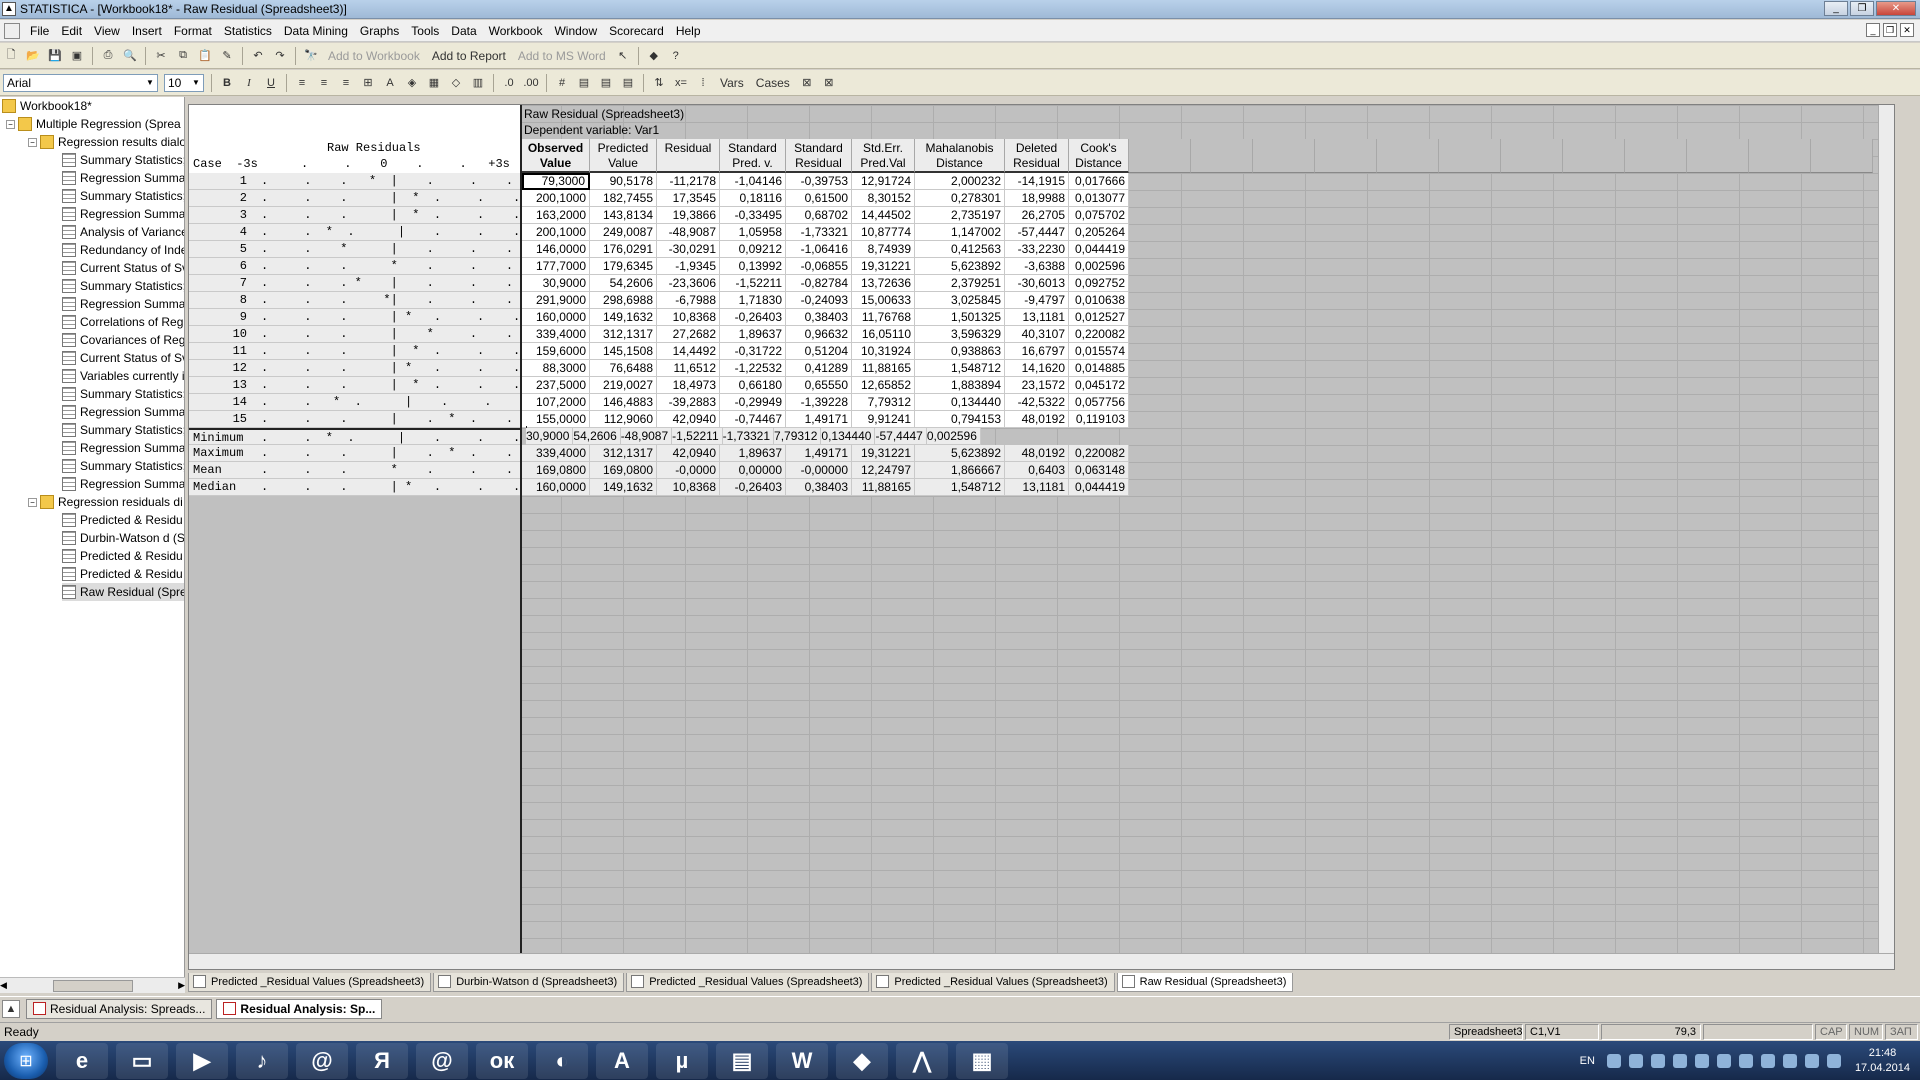  I want to click on case-row-label: 5 . . * | . . ., so click(354, 249).